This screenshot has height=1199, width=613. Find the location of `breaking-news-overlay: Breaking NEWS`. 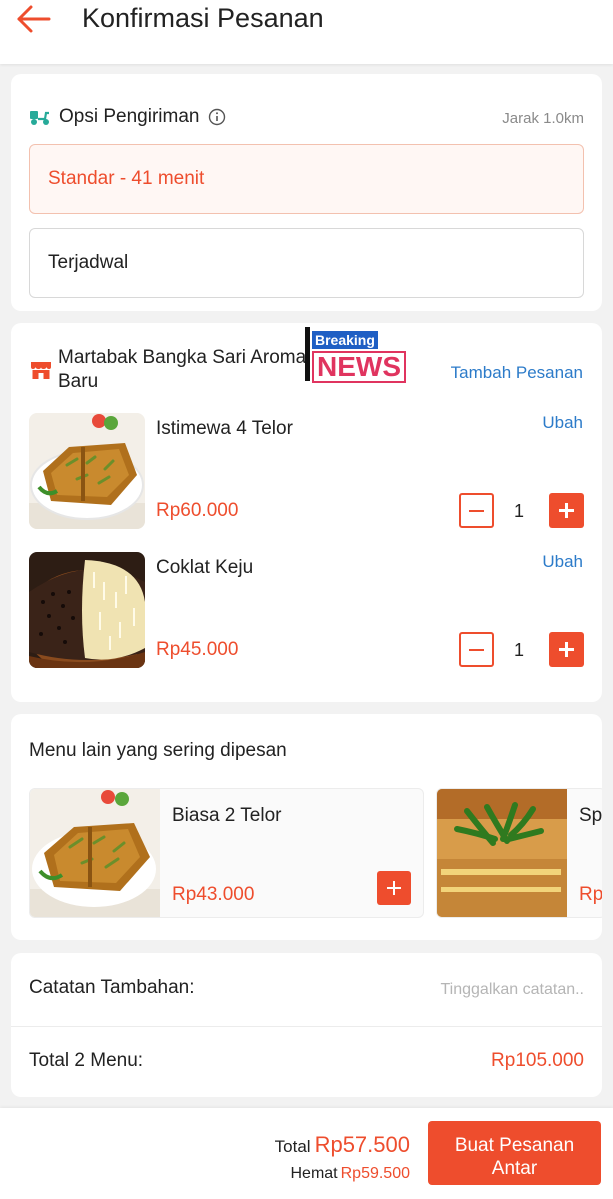

breaking-news-overlay: Breaking NEWS is located at coordinates (358, 355).